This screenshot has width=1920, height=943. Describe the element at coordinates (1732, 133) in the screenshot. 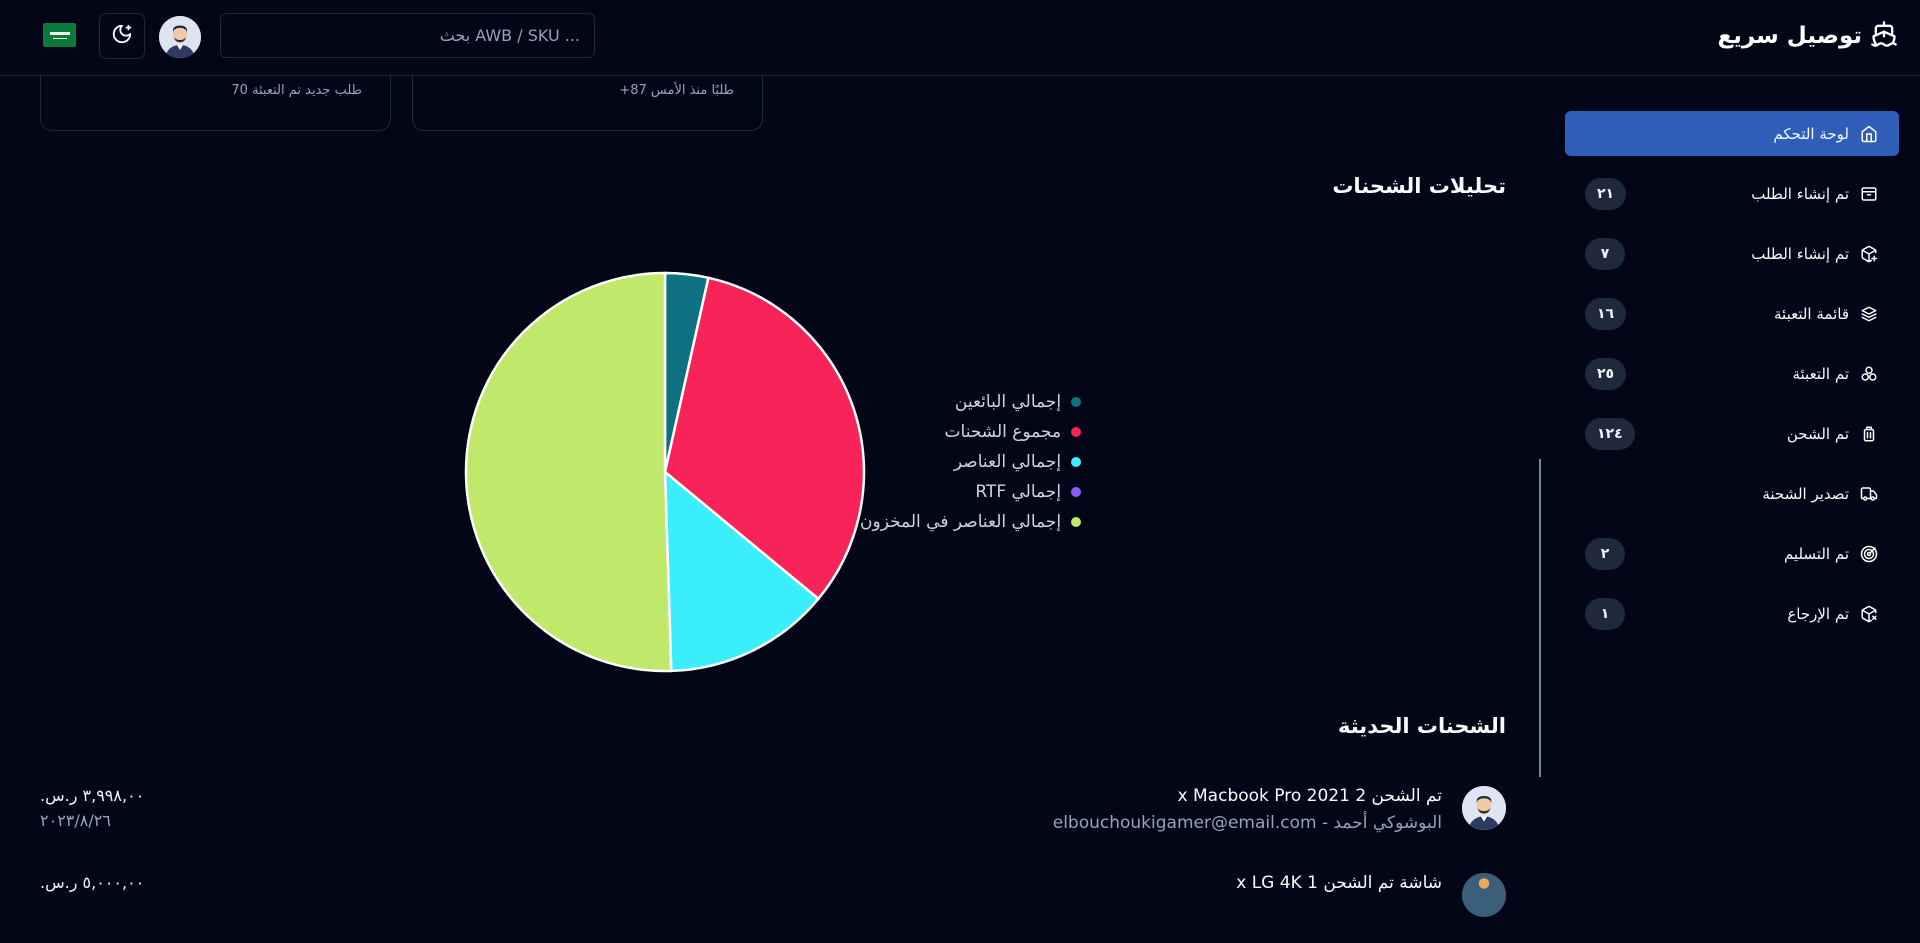

I see `sidebar-item-dashboard: لوحة التحكم` at that location.